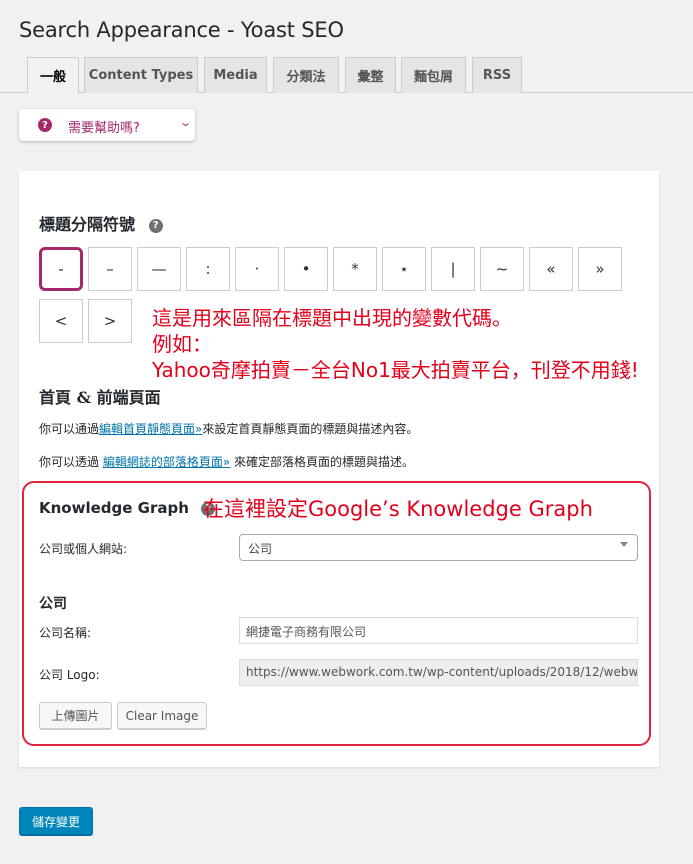  Describe the element at coordinates (260, 549) in the screenshot. I see `org-or-person-value: 公司` at that location.